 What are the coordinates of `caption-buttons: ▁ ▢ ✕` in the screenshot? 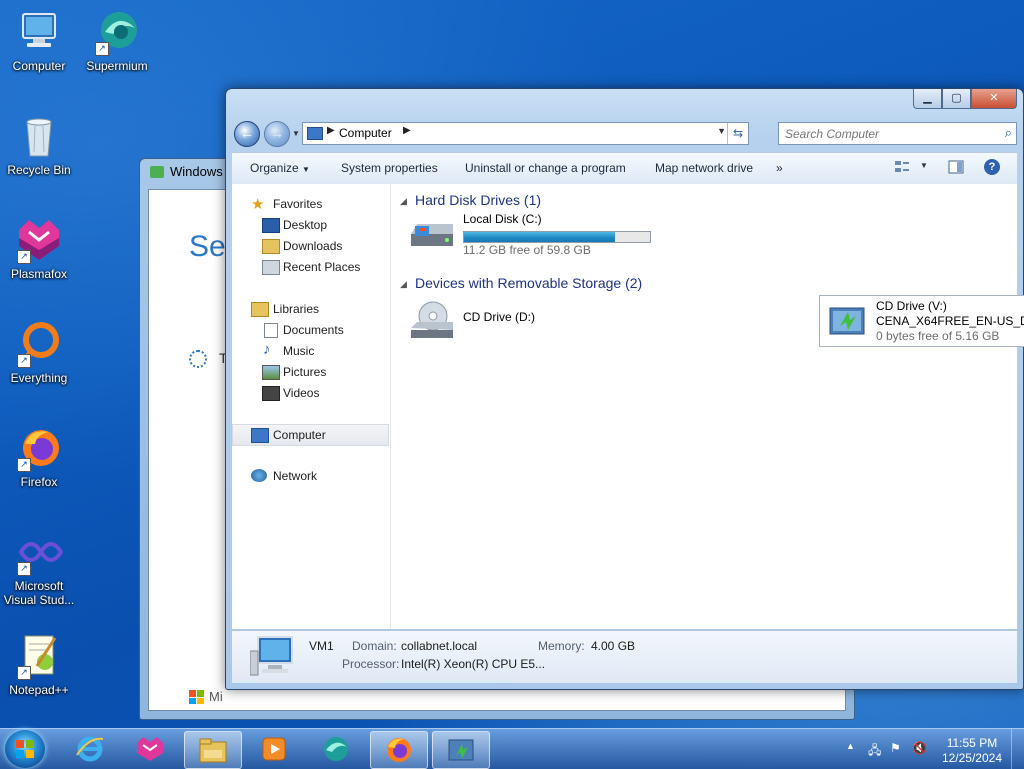 It's located at (965, 99).